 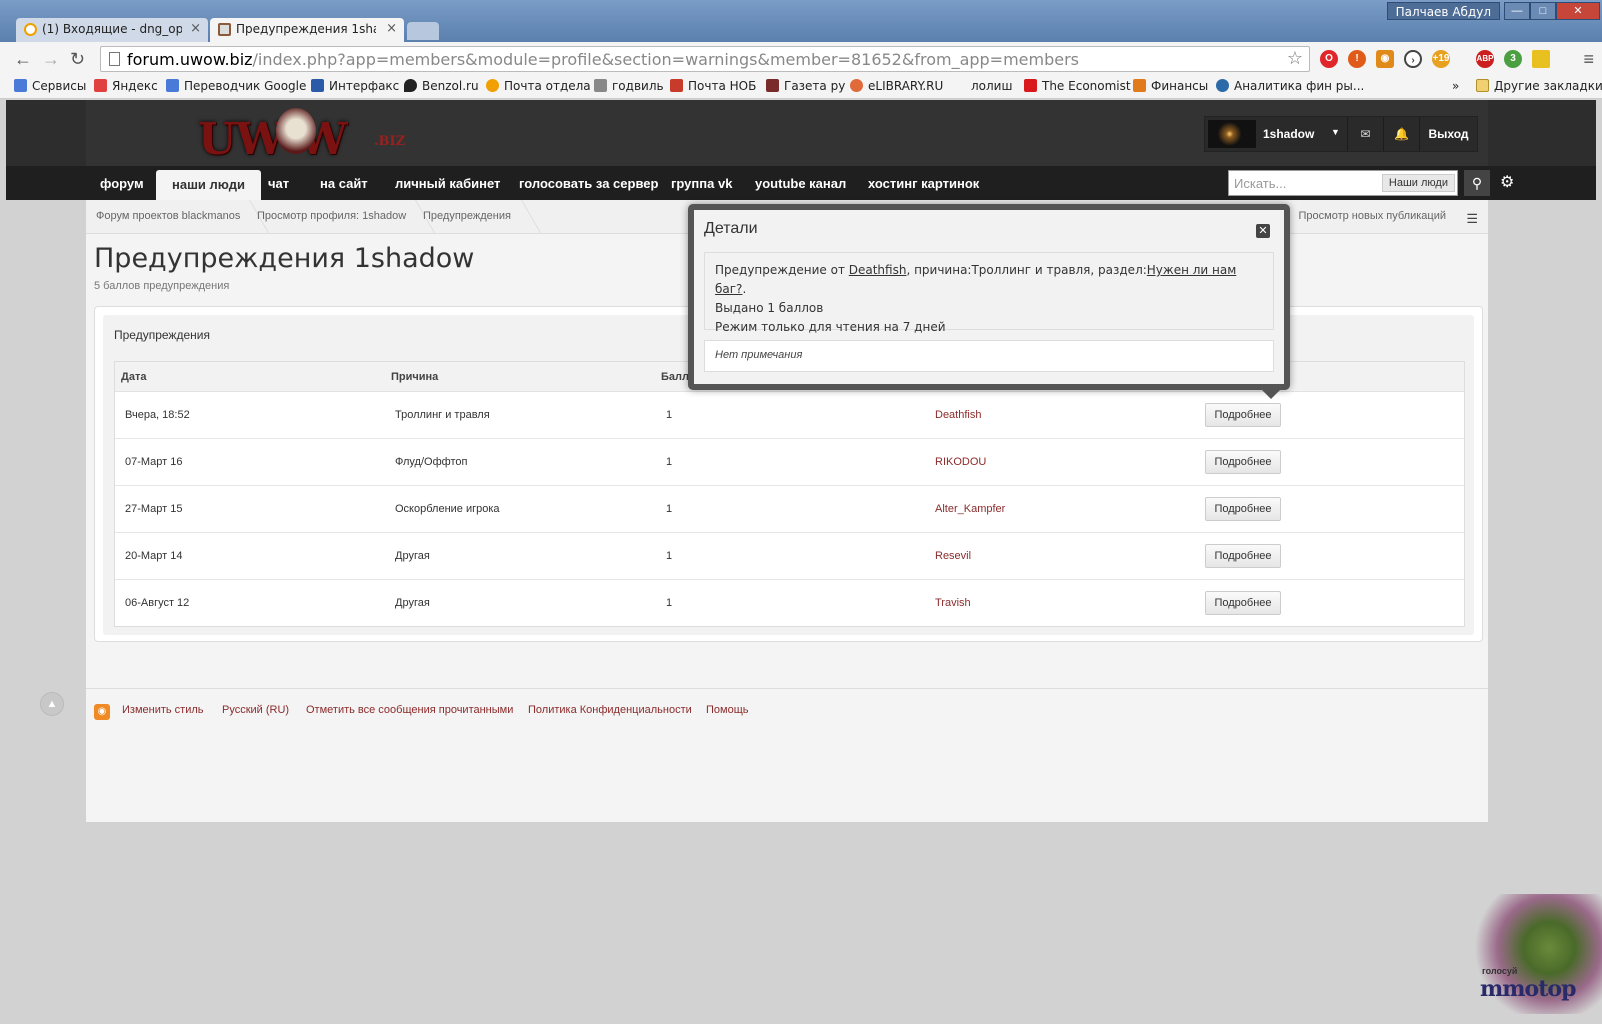 What do you see at coordinates (1335, 132) in the screenshot?
I see `chevron-down-icon: ▼` at bounding box center [1335, 132].